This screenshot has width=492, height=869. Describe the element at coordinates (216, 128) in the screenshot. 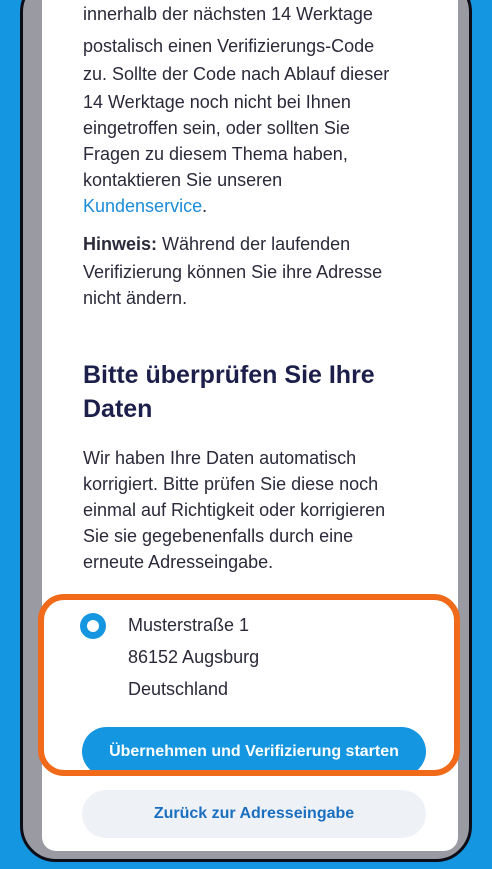

I see `info-line-5: eingetroffen sein, oder sollten Sie` at that location.